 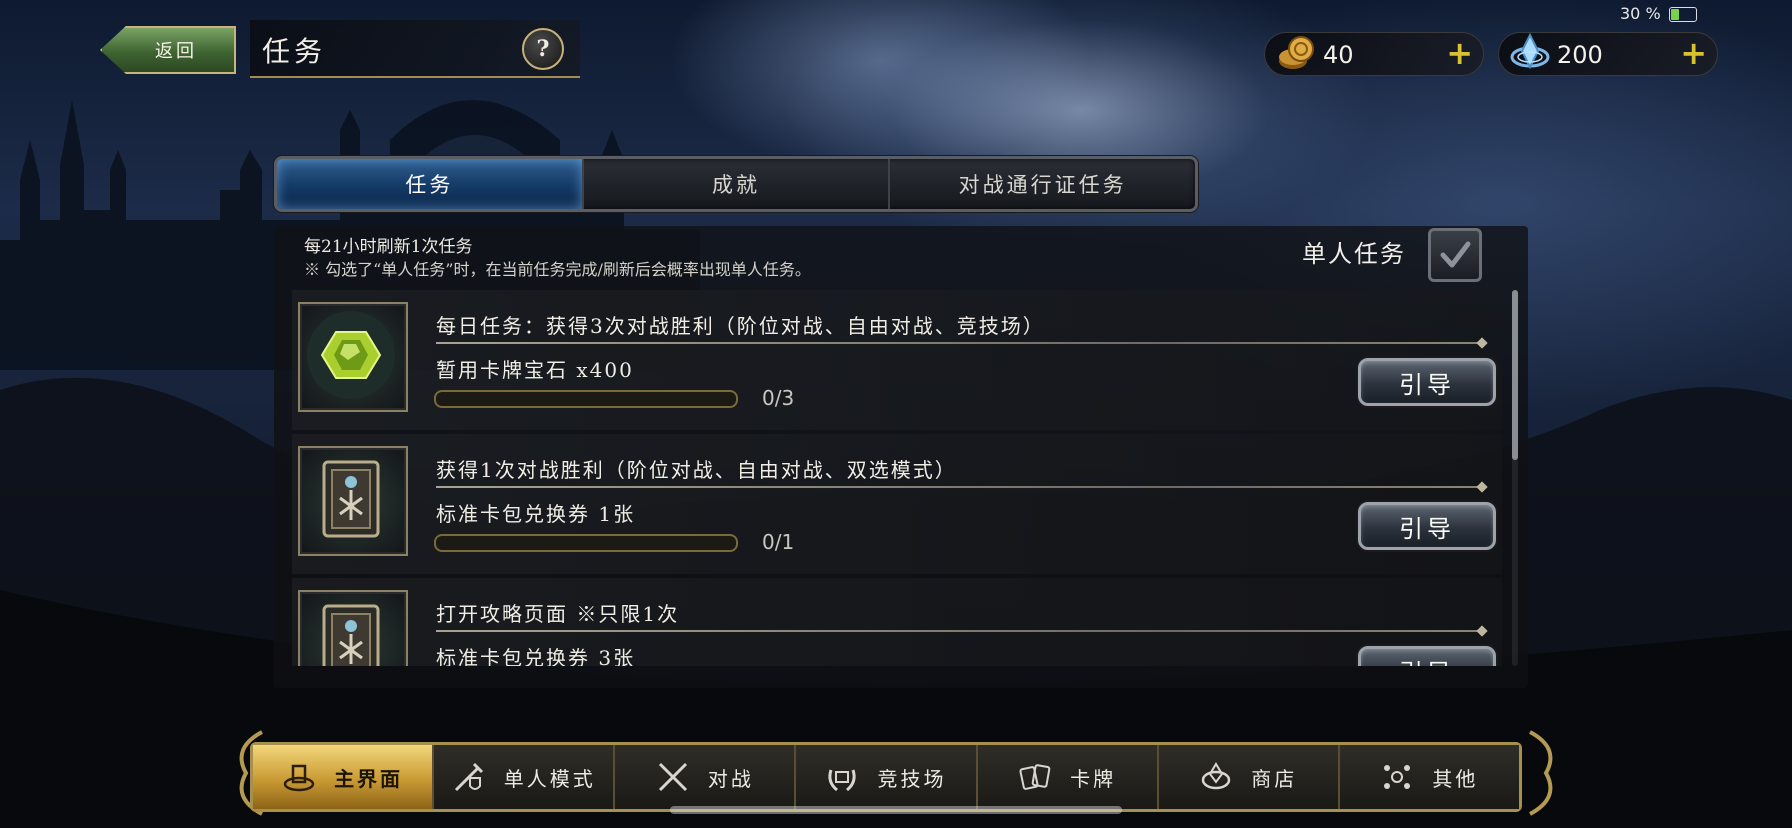 What do you see at coordinates (1338, 55) in the screenshot?
I see `gold-amount: 40` at bounding box center [1338, 55].